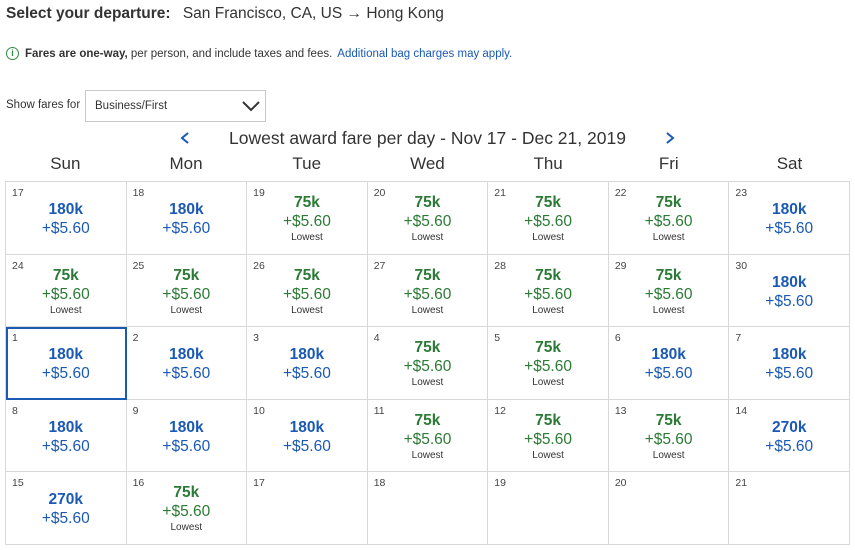 This screenshot has width=855, height=550. Describe the element at coordinates (789, 291) in the screenshot. I see `calendar-day-cell: 30 180k +$5.60` at that location.